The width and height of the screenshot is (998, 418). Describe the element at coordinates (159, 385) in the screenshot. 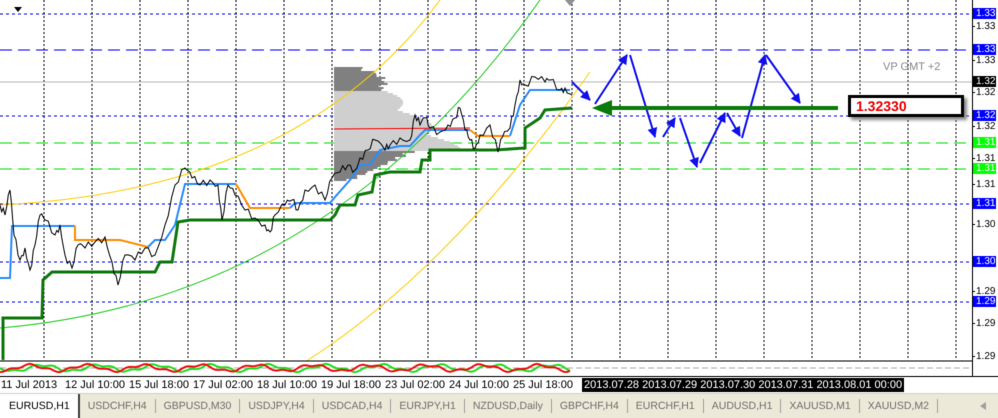

I see `time-label: 15 Jul 18:00` at that location.